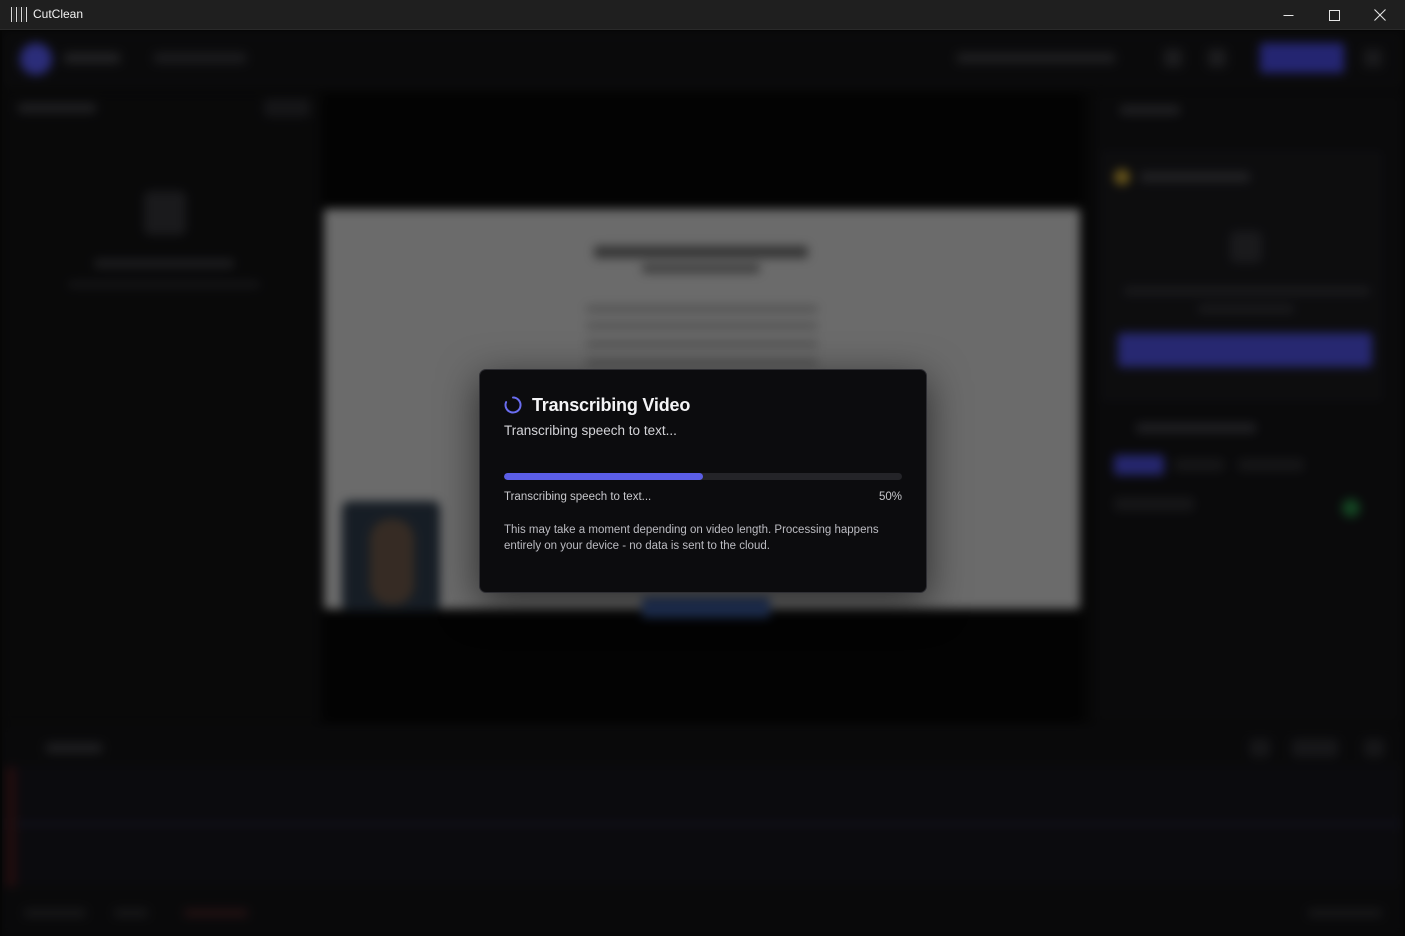 The height and width of the screenshot is (936, 1405). I want to click on maximize-button, so click(1334, 15).